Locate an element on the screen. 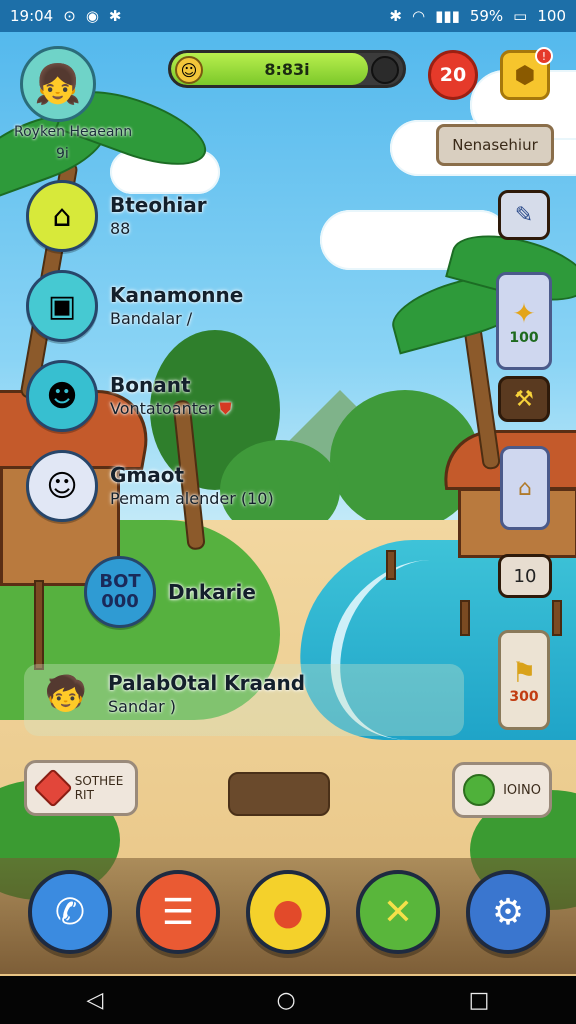  settings-button: ⚙ is located at coordinates (508, 912).